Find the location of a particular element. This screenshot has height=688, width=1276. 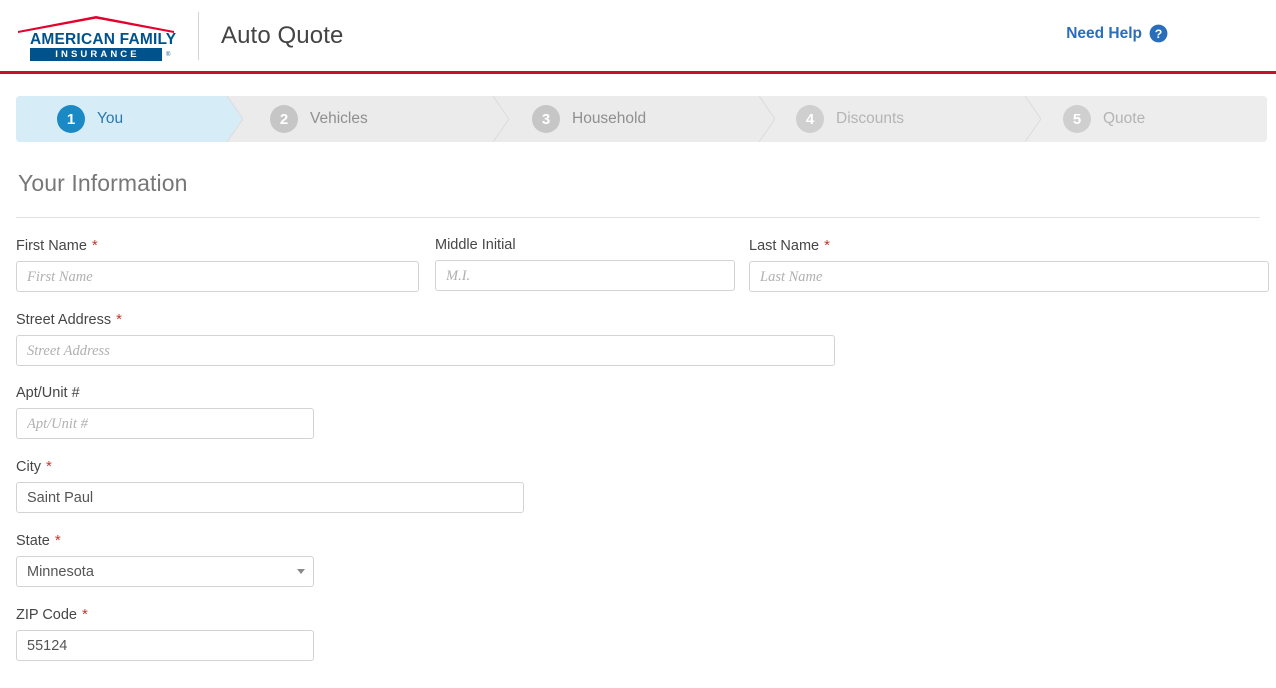

step-badge-5: 5 is located at coordinates (1077, 119).